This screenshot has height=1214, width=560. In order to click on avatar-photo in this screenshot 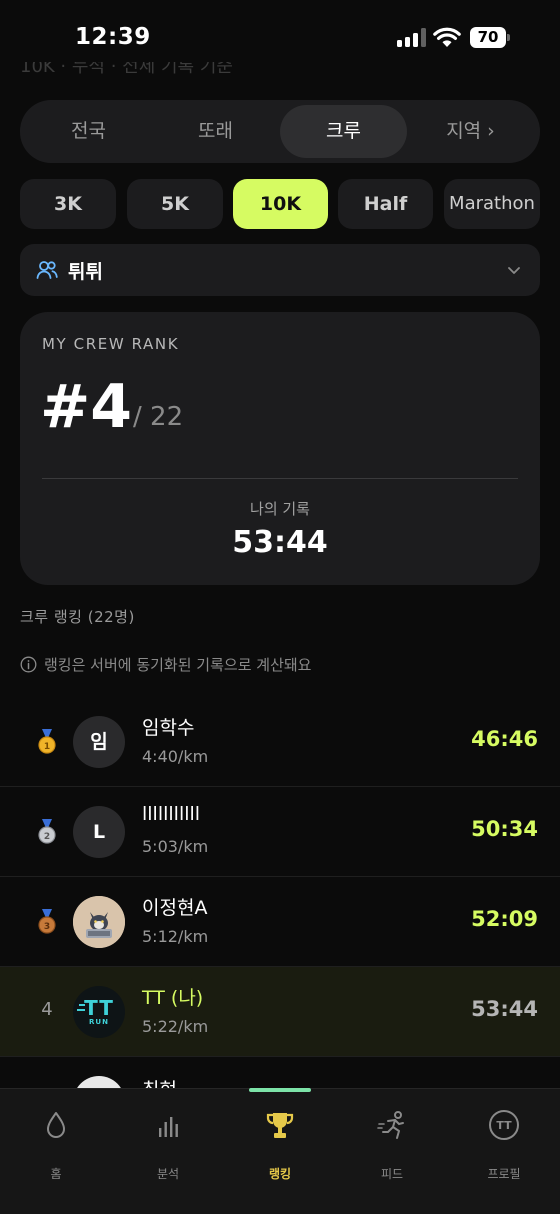, I will do `click(99, 922)`.